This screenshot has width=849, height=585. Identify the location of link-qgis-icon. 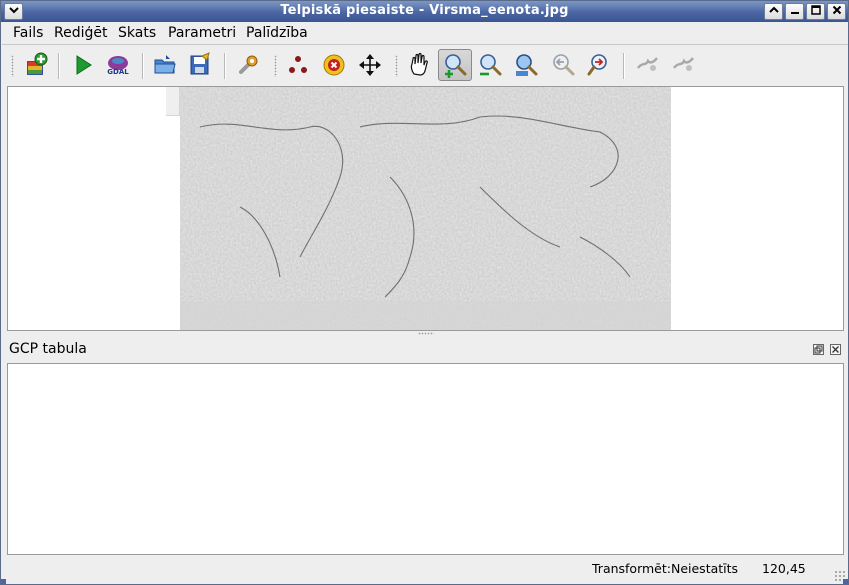
(683, 64).